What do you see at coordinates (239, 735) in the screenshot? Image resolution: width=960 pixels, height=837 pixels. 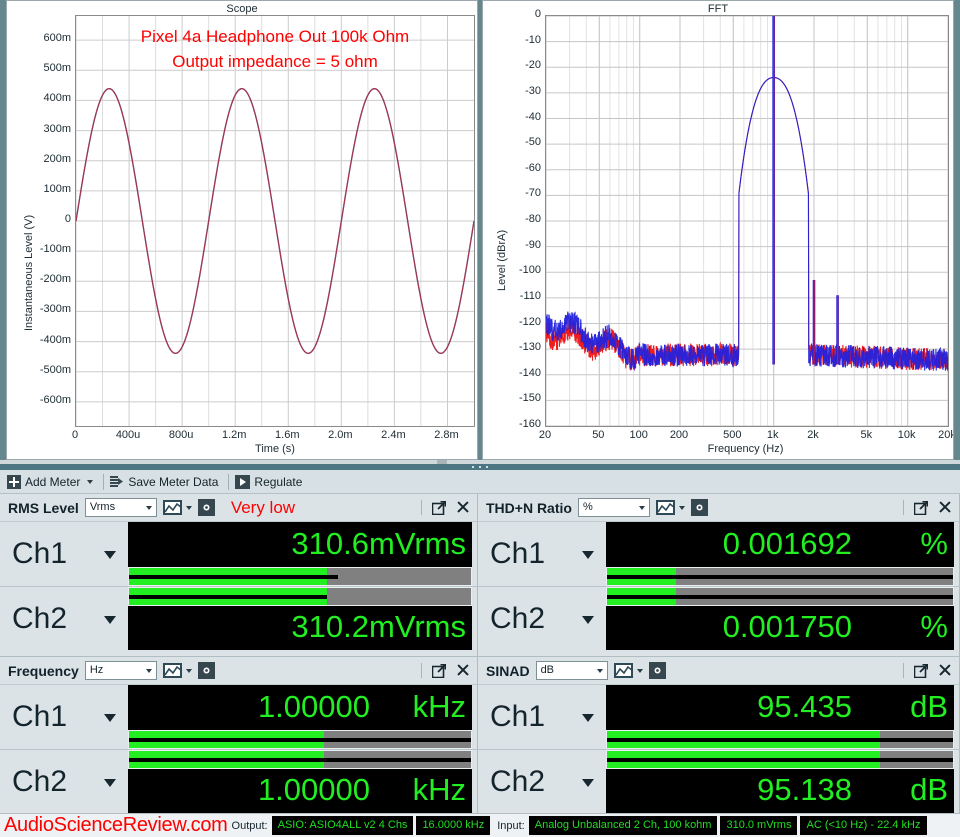 I see `meter-panel-frequency: Frequency Hz Ch1 1.00000 kHz Ch2 1.00000 kHz` at bounding box center [239, 735].